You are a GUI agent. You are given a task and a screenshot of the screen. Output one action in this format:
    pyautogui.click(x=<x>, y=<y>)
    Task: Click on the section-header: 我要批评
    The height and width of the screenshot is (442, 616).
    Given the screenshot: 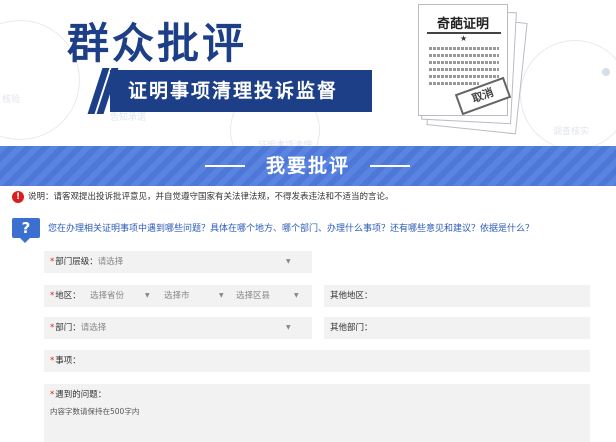 What is the action you would take?
    pyautogui.click(x=308, y=166)
    